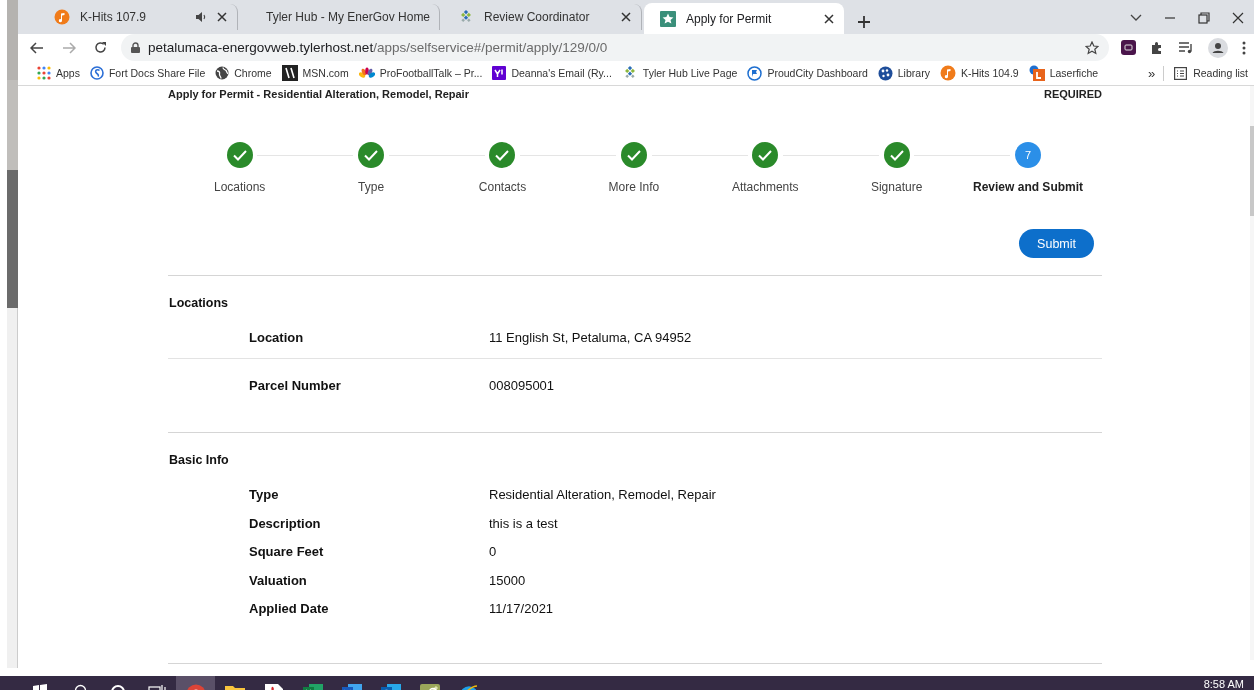  I want to click on puzzle-icon, so click(1157, 47).